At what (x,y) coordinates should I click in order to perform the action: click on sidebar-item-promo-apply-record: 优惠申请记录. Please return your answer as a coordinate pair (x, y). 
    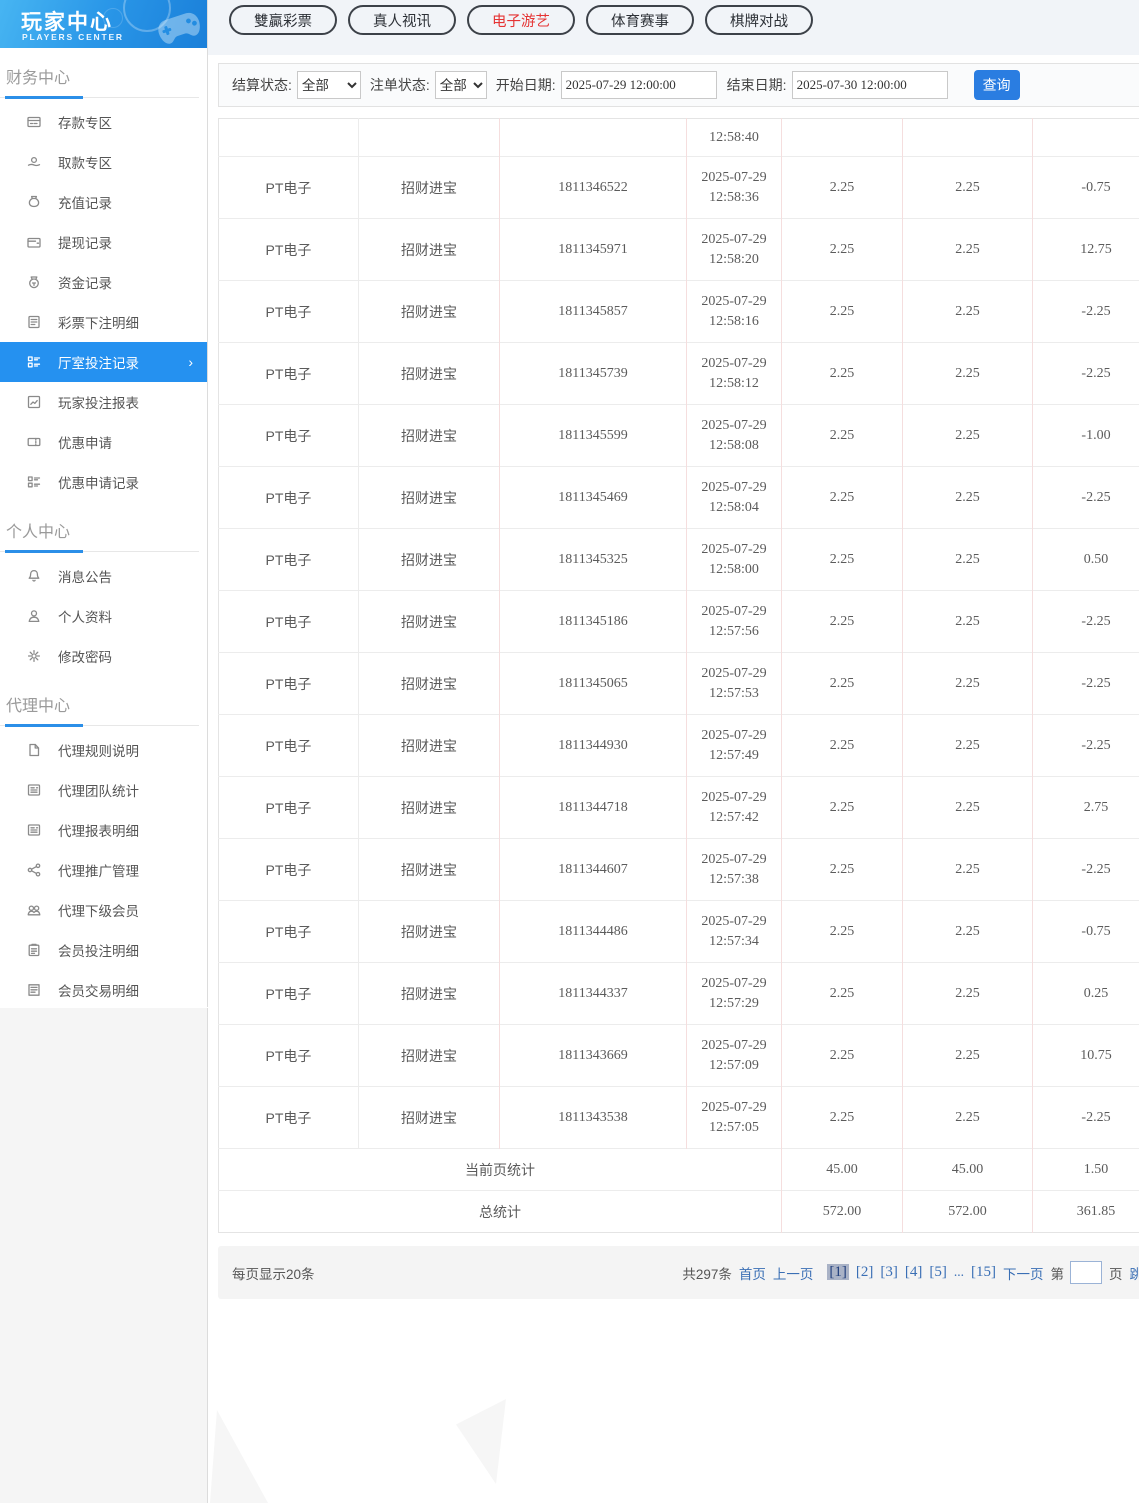
    Looking at the image, I should click on (103, 482).